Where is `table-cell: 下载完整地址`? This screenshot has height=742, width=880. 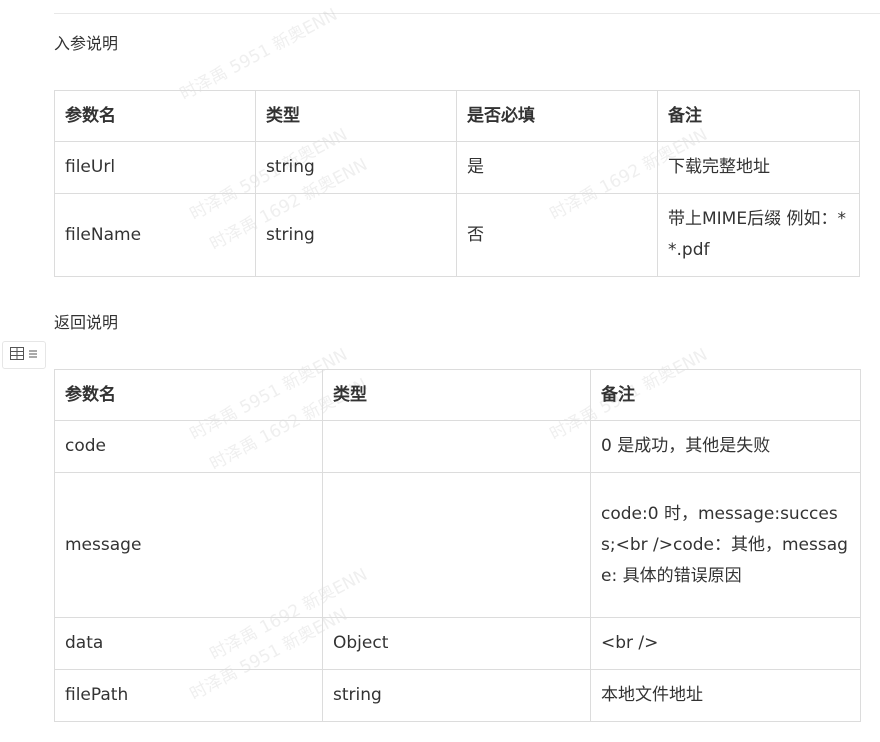 table-cell: 下载完整地址 is located at coordinates (758, 167).